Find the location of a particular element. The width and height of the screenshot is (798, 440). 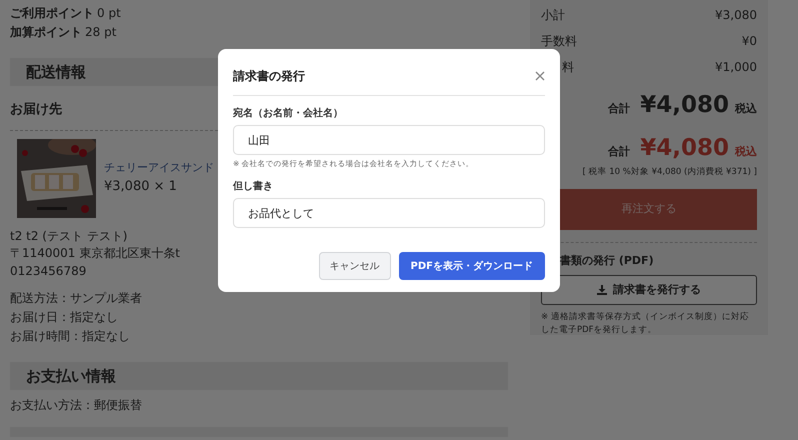

close-icon is located at coordinates (540, 76).